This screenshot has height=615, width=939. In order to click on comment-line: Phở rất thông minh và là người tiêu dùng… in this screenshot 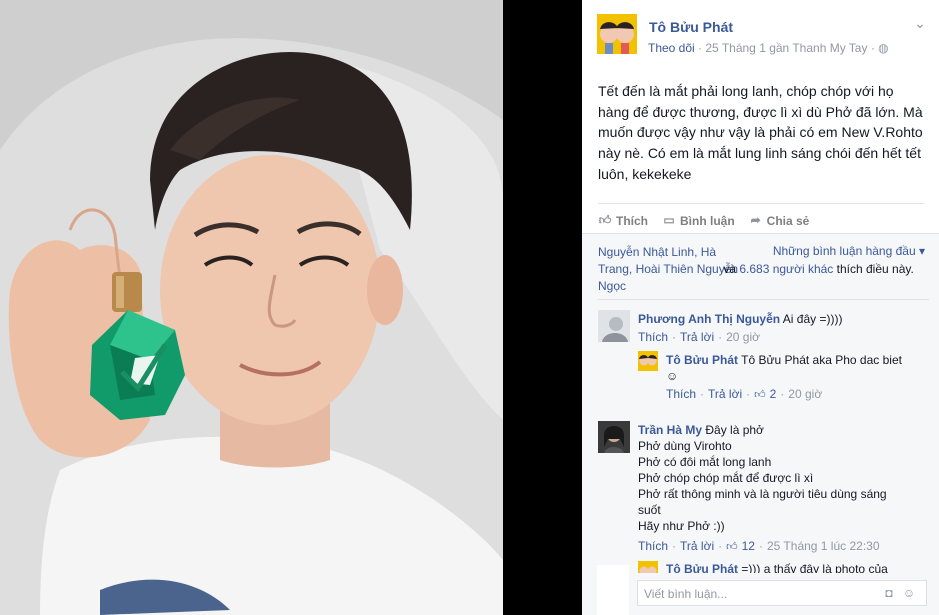, I will do `click(762, 502)`.